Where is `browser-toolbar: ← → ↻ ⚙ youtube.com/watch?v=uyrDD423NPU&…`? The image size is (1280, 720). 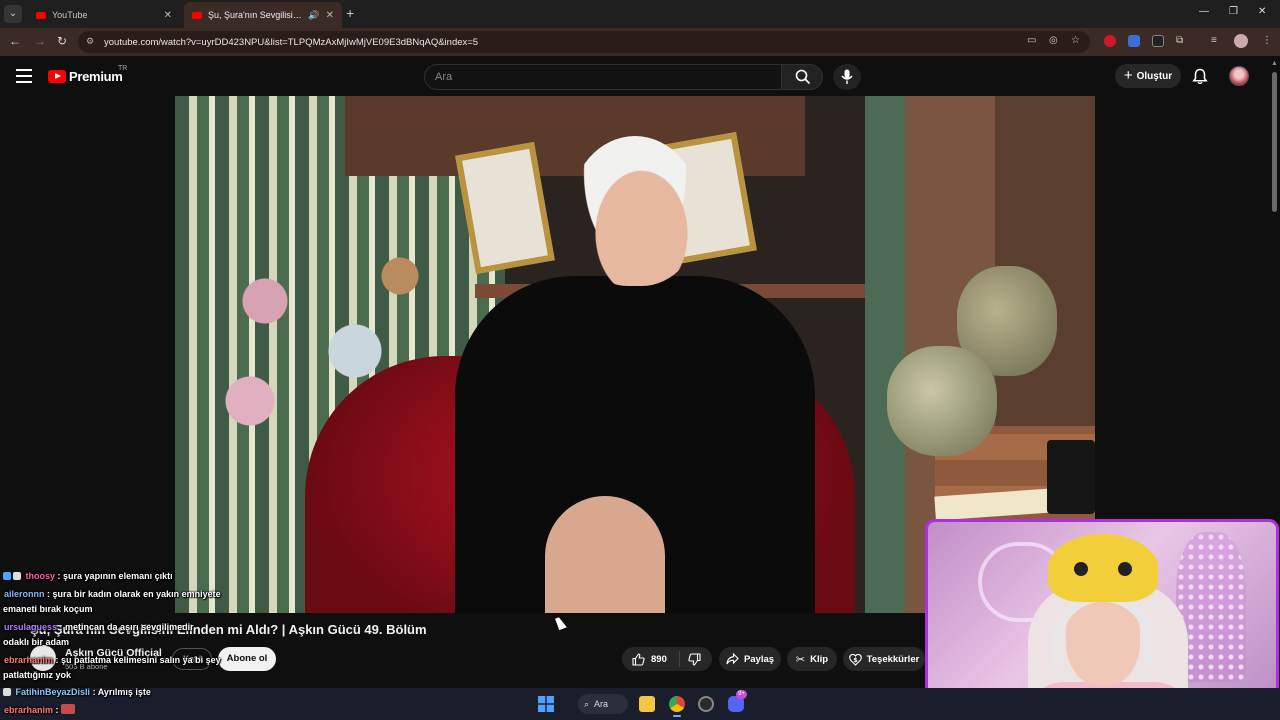
browser-toolbar: ← → ↻ ⚙ youtube.com/watch?v=uyrDD423NPU&… is located at coordinates (640, 42).